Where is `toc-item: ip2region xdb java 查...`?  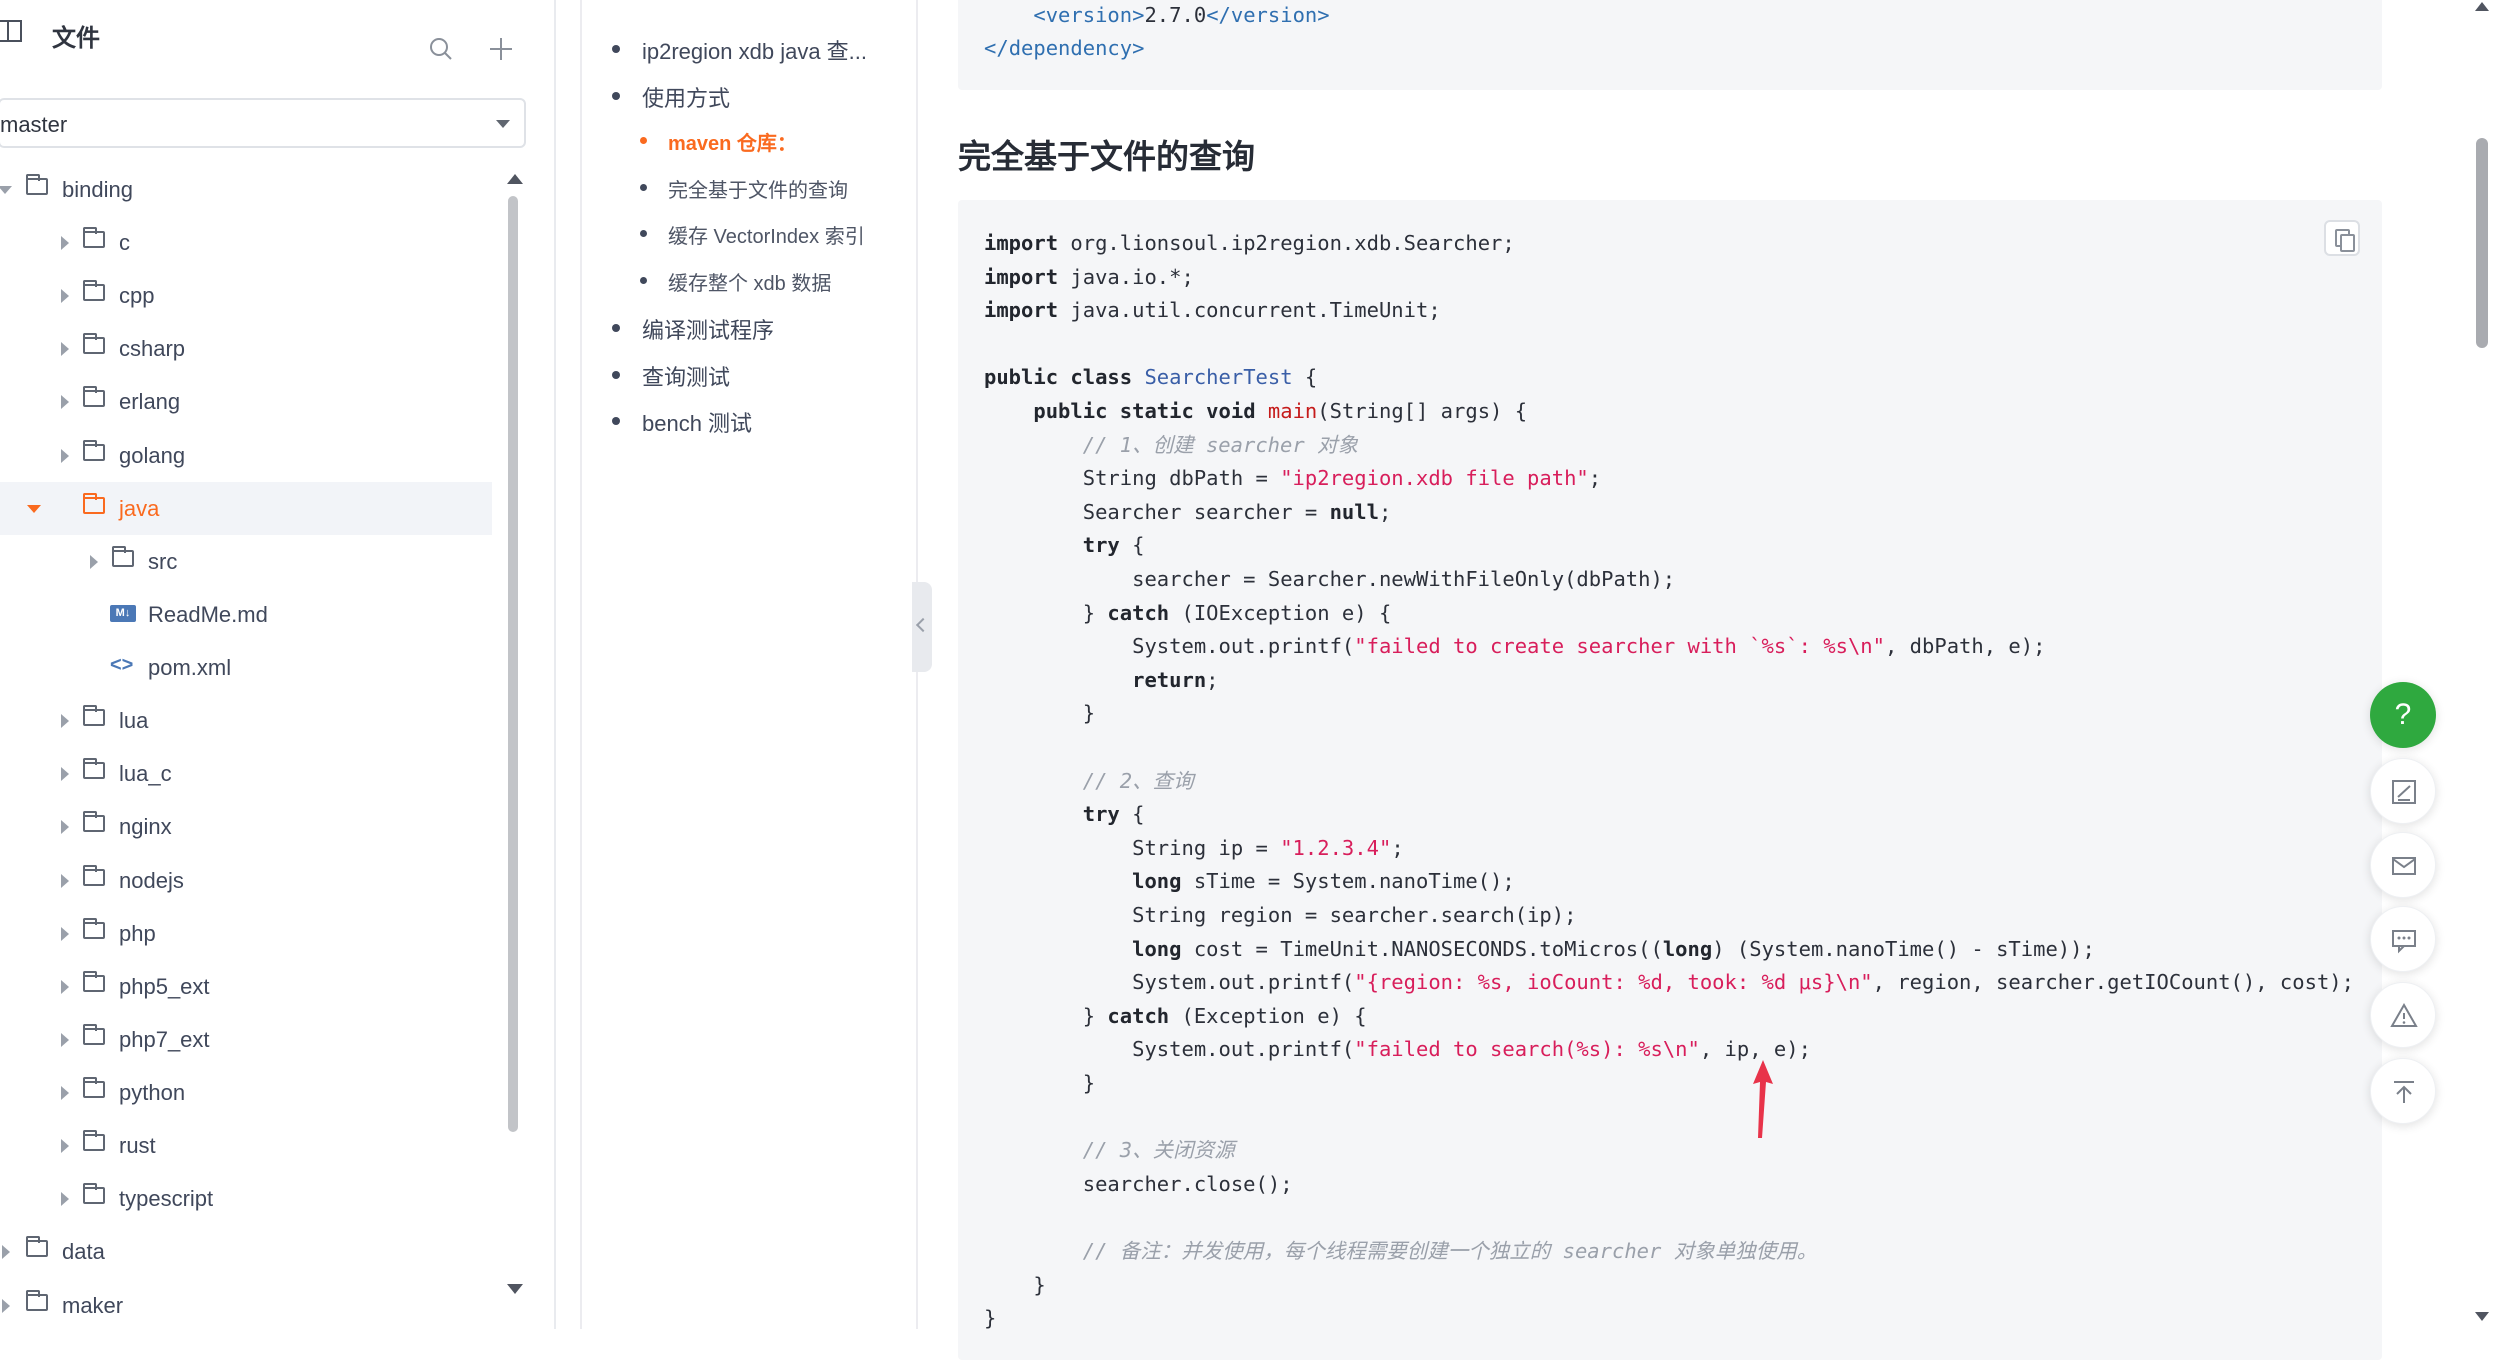 toc-item: ip2region xdb java 查... is located at coordinates (739, 50).